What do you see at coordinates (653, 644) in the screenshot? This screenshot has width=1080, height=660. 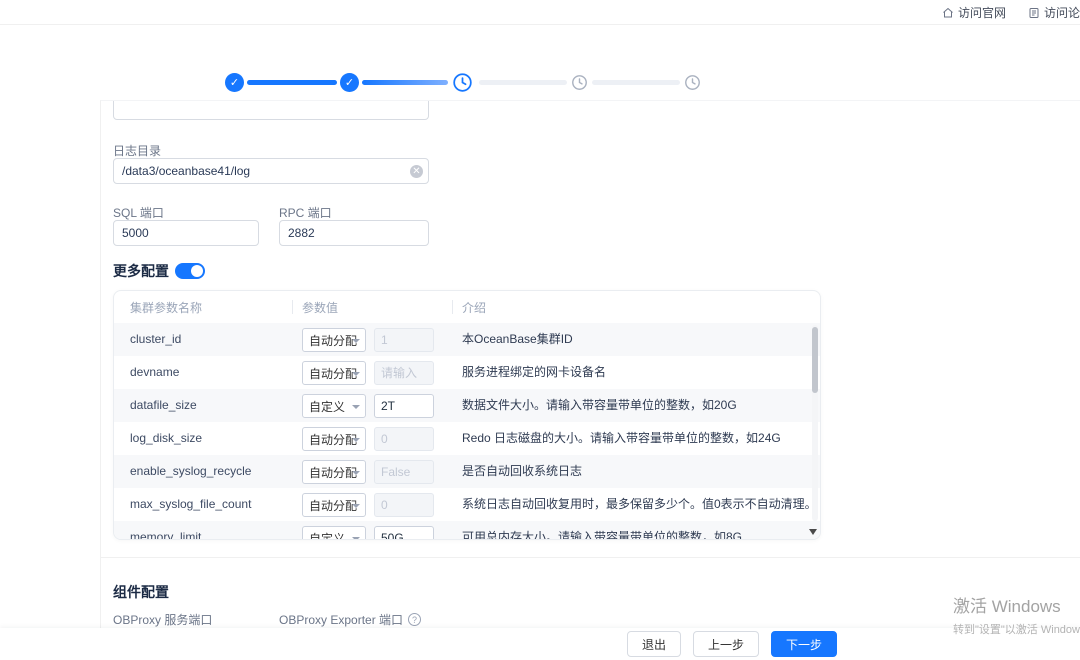 I see `exit-button: 退出` at bounding box center [653, 644].